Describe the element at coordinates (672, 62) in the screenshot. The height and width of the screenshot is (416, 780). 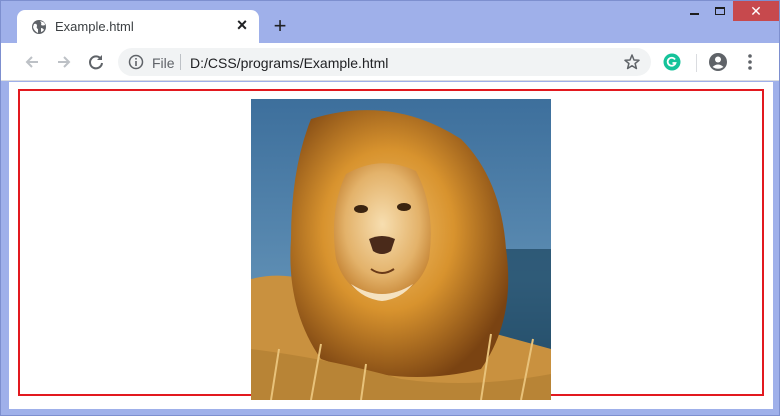
I see `grammarly-icon` at that location.